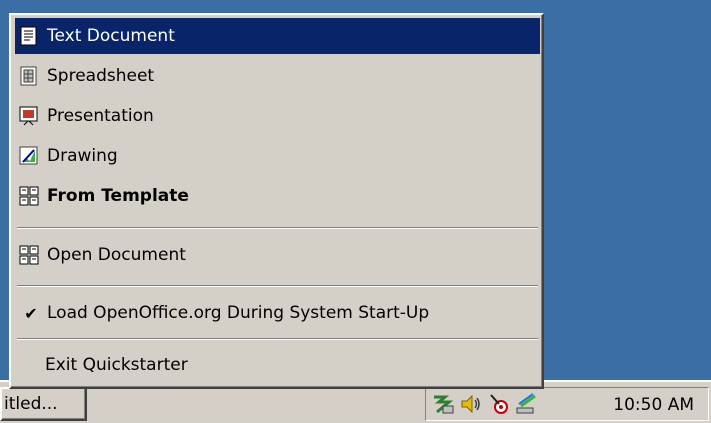 This screenshot has width=711, height=423. Describe the element at coordinates (31, 313) in the screenshot. I see `checkmark-icon: ✔` at that location.